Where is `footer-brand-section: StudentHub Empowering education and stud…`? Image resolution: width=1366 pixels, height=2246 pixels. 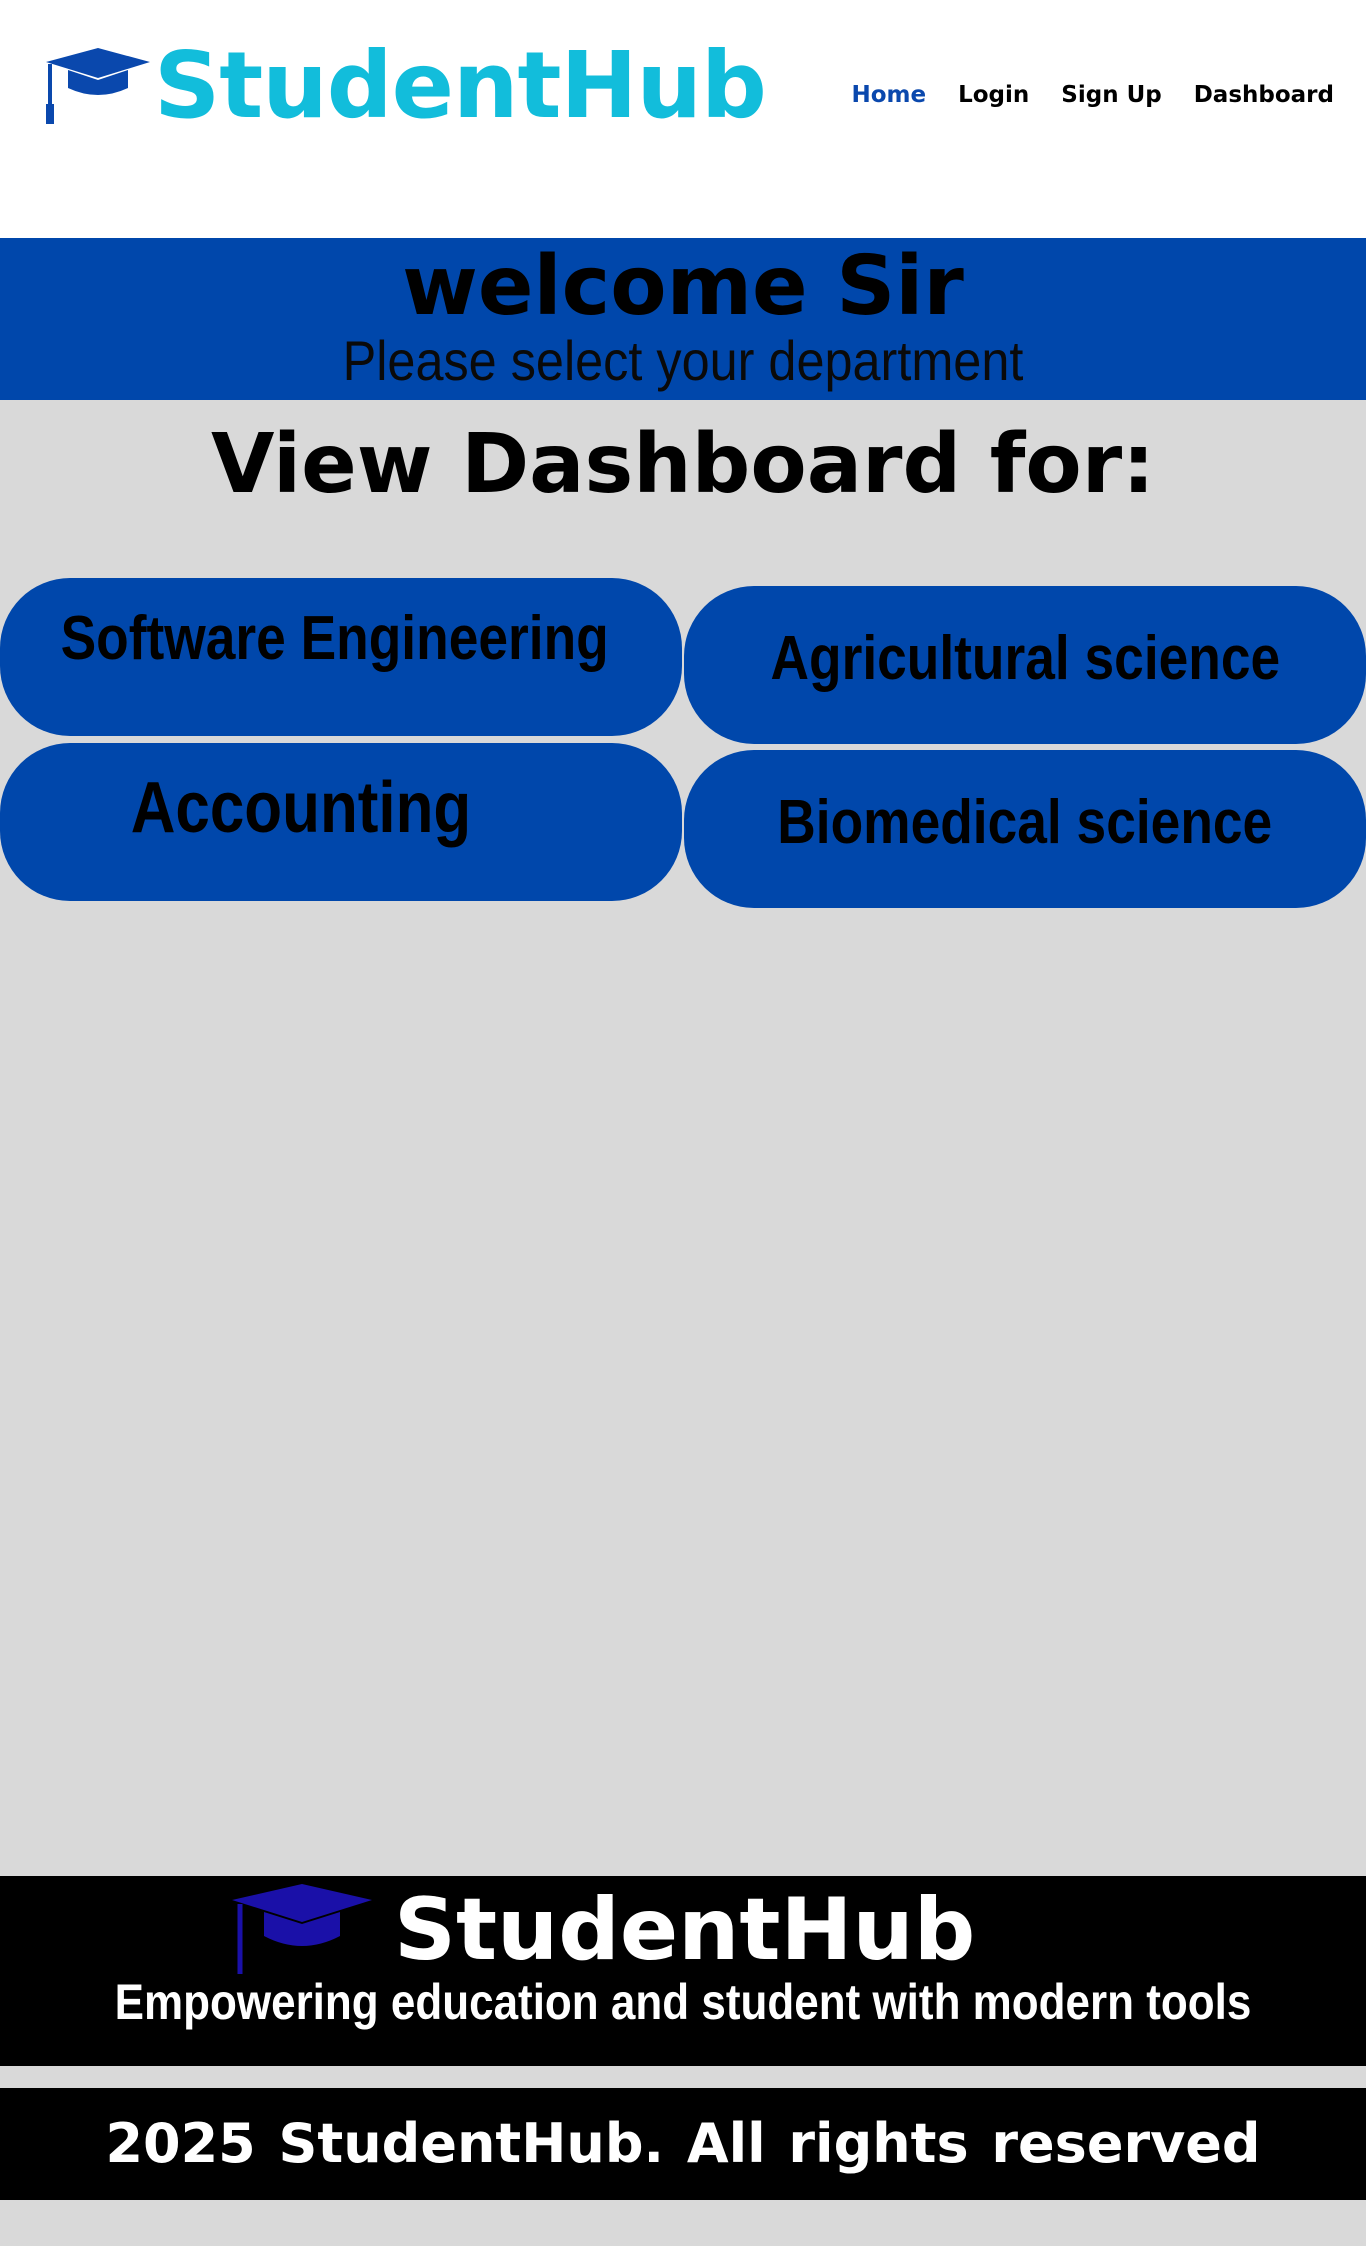 footer-brand-section: StudentHub Empowering education and stud… is located at coordinates (683, 1971).